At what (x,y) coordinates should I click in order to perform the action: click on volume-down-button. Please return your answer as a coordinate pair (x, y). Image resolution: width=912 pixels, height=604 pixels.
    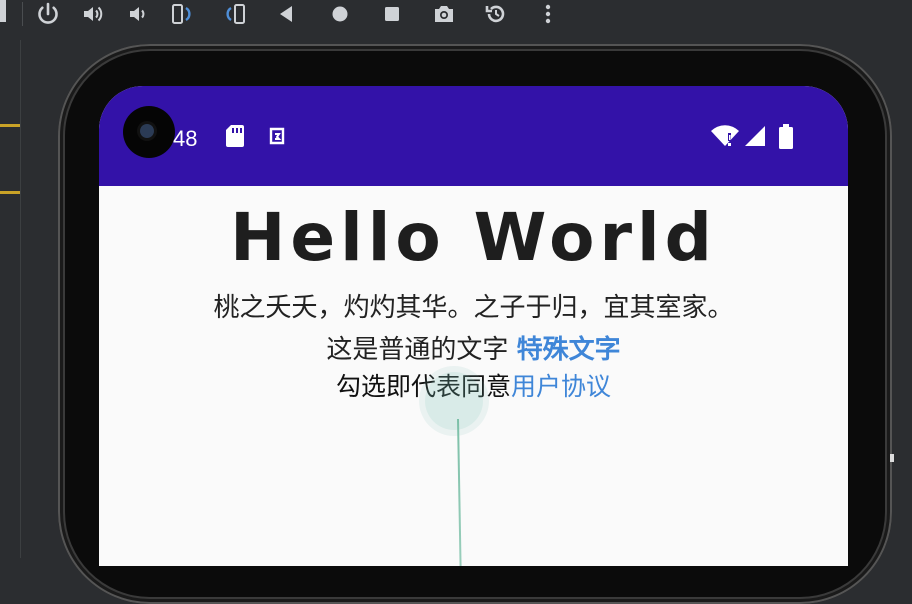
    Looking at the image, I should click on (137, 14).